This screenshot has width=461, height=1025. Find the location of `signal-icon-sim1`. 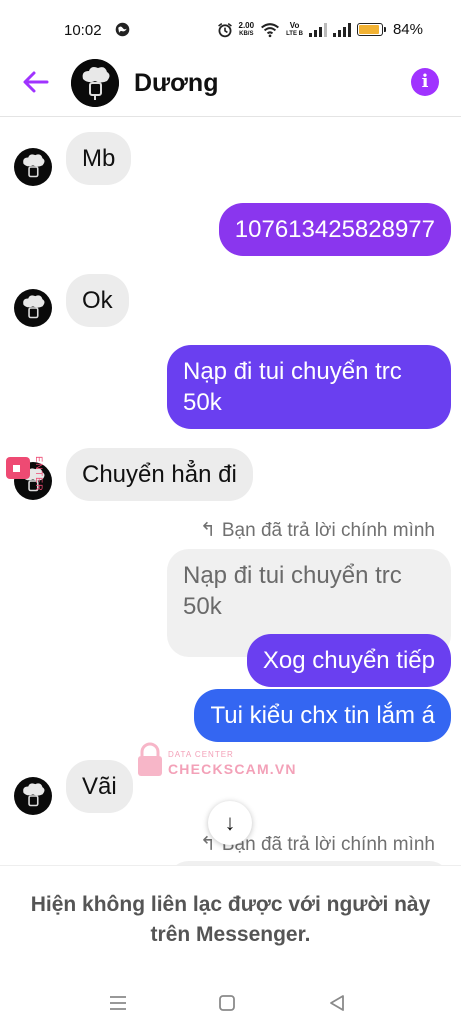

signal-icon-sim1 is located at coordinates (317, 29).